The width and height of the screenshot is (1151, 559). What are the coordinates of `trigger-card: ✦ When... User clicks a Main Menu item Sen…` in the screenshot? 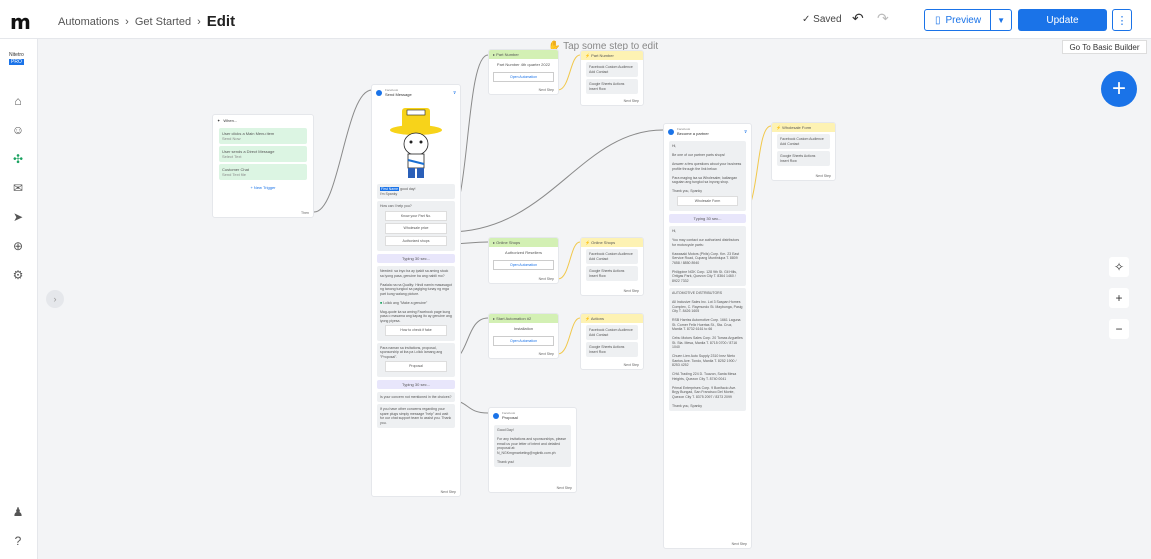 It's located at (263, 166).